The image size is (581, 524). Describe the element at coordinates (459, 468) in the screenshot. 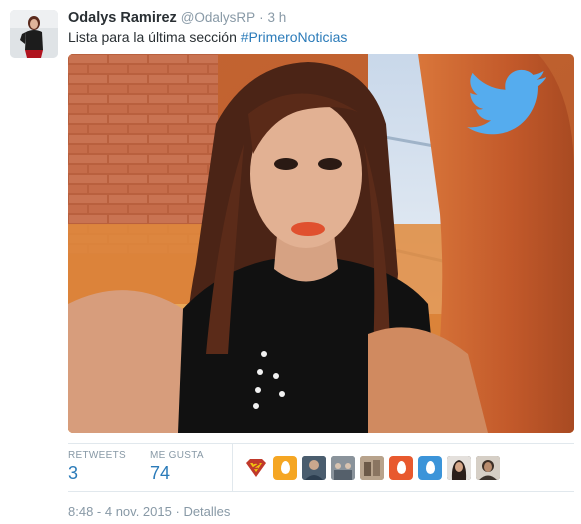

I see `liker-avatar-woman` at that location.